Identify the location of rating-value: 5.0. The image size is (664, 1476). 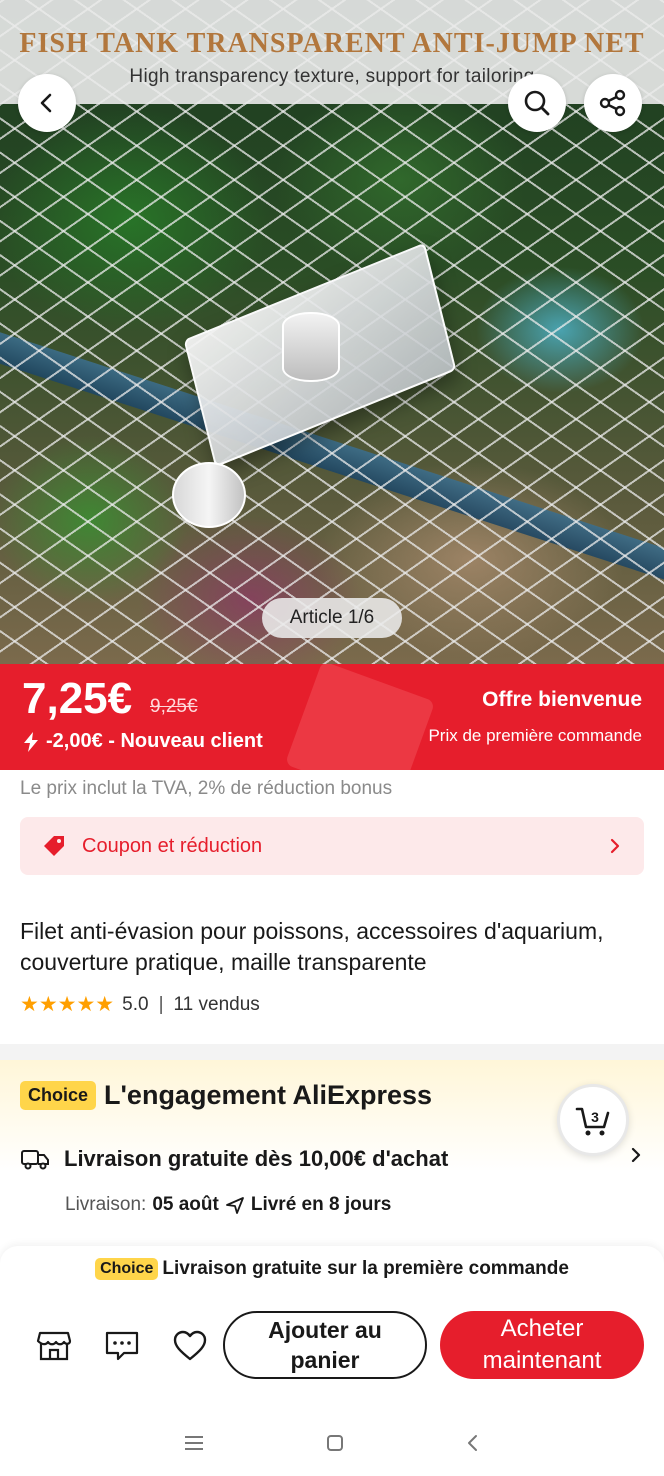
(135, 1004).